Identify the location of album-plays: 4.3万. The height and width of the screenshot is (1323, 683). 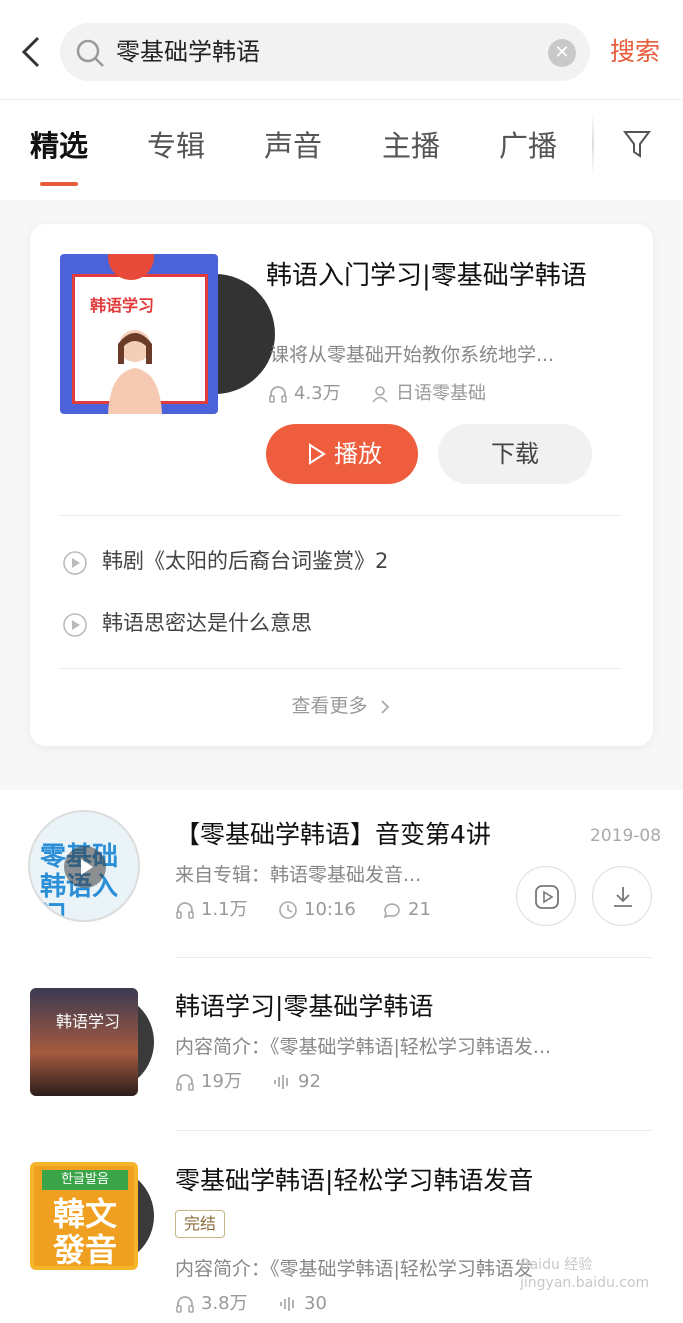
(304, 394).